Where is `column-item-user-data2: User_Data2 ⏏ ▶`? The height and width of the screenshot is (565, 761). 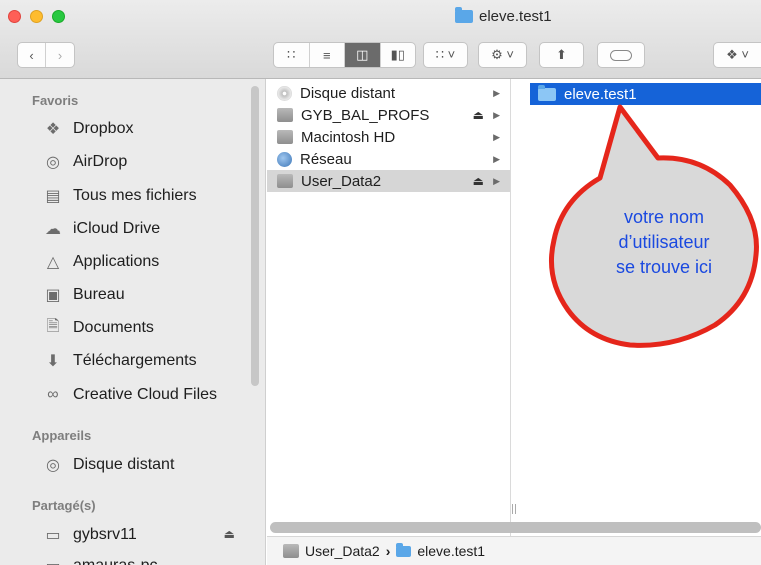 column-item-user-data2: User_Data2 ⏏ ▶ is located at coordinates (388, 181).